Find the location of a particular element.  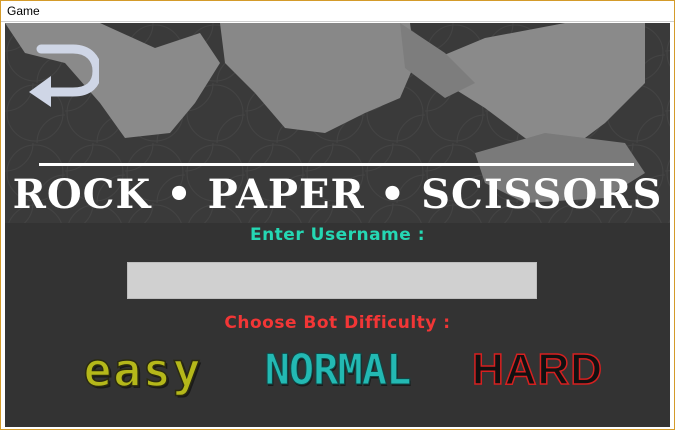

window-titlebar: Game is located at coordinates (337, 11).